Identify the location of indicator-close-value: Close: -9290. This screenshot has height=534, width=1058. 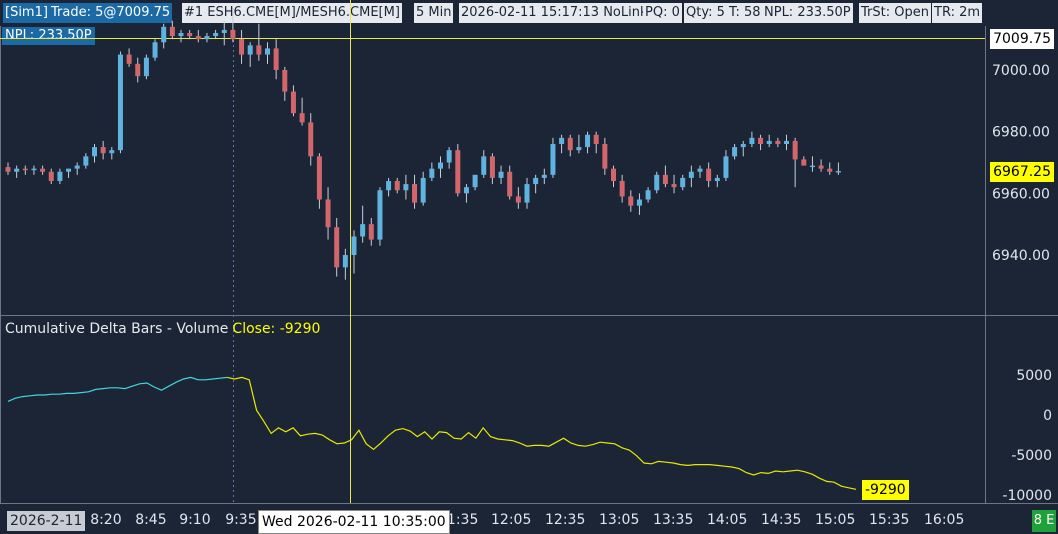
(276, 329).